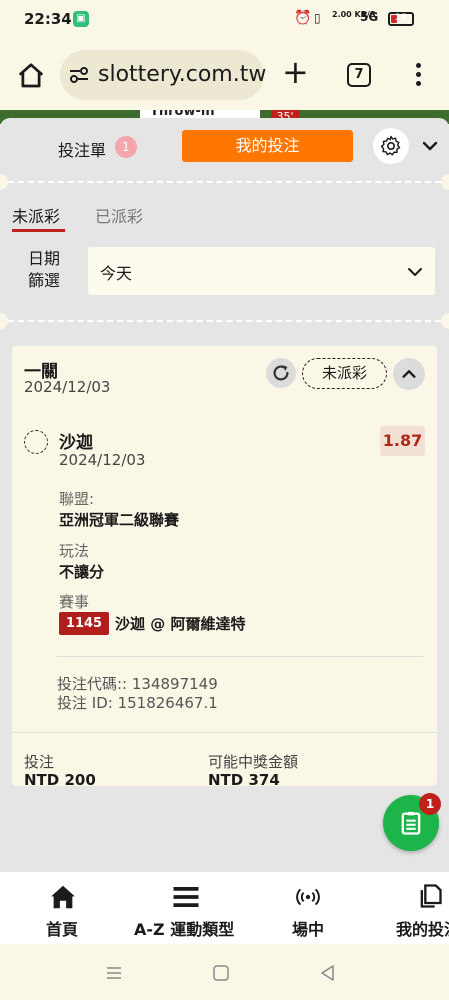 Image resolution: width=449 pixels, height=1000 pixels. What do you see at coordinates (38, 230) in the screenshot?
I see `active-tab-indicator` at bounding box center [38, 230].